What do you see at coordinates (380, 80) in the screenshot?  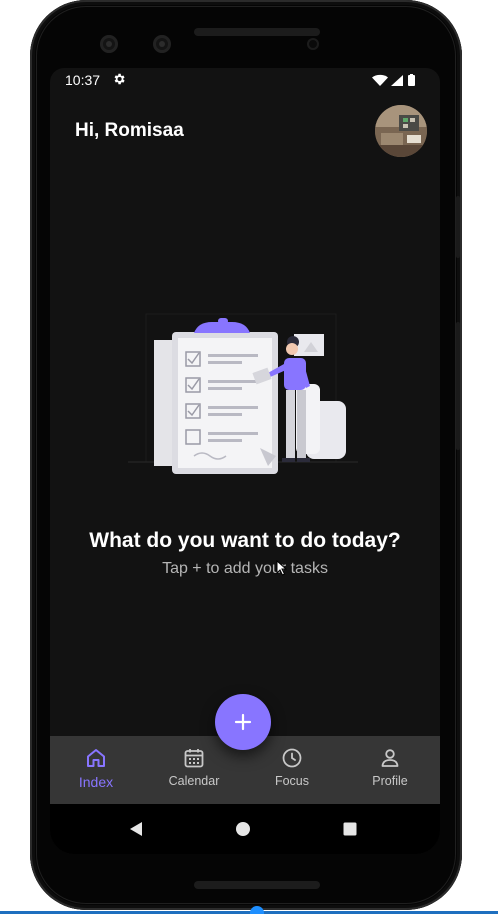 I see `wifi-icon` at bounding box center [380, 80].